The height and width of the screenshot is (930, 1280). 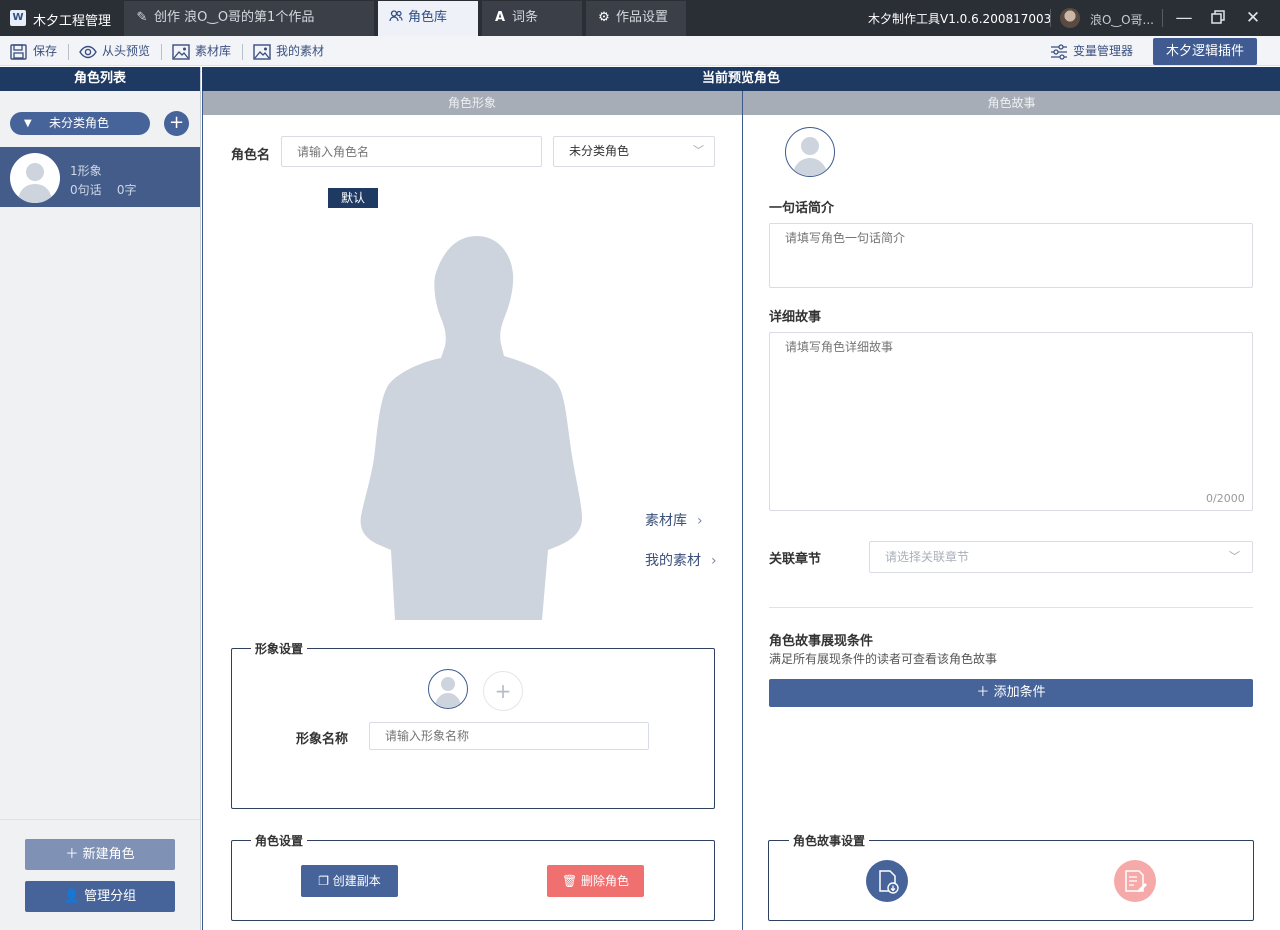 What do you see at coordinates (642, 17) in the screenshot?
I see `tab-work-settings-label: 作品设置` at bounding box center [642, 17].